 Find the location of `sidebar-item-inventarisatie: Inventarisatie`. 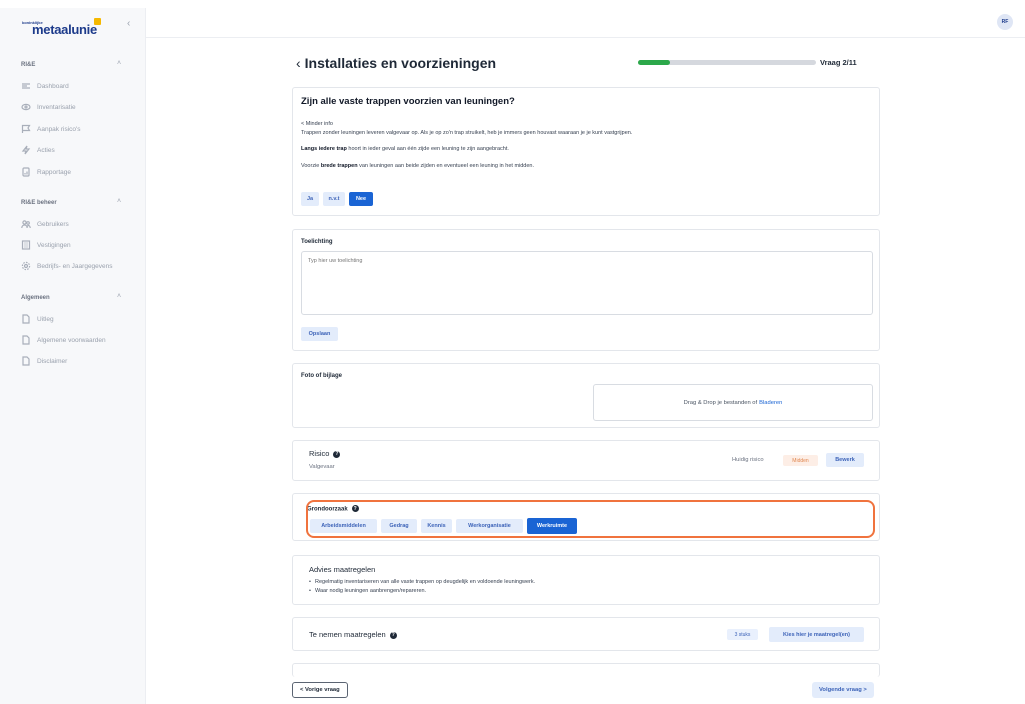

sidebar-item-inventarisatie: Inventarisatie is located at coordinates (48, 107).